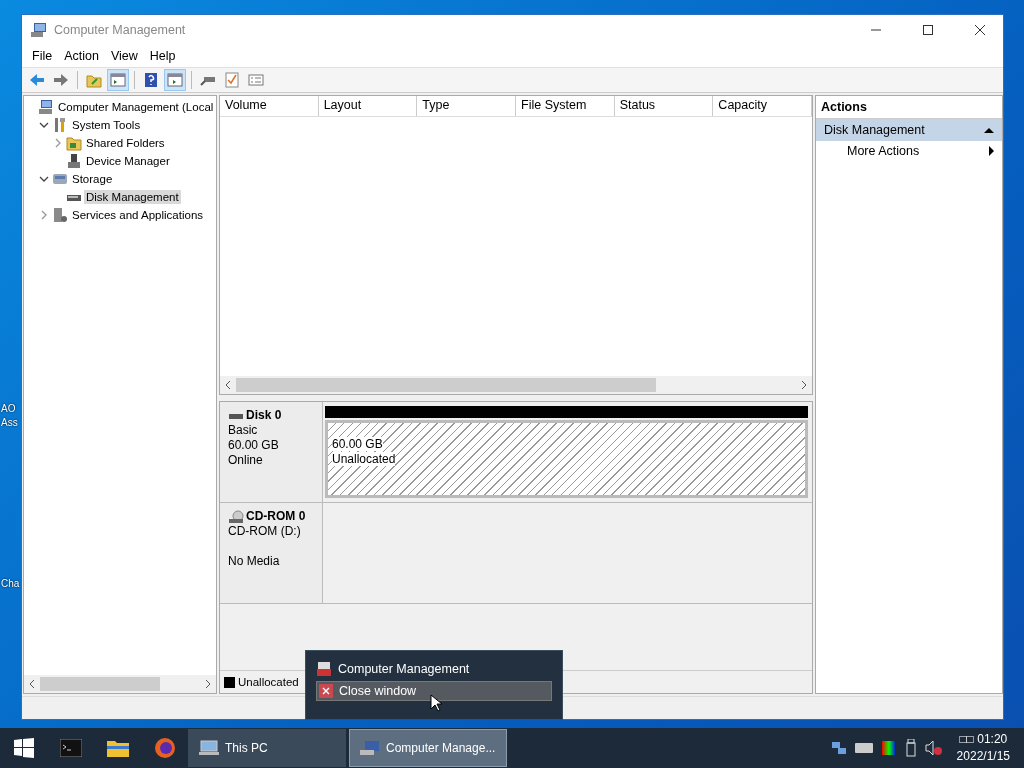 Image resolution: width=1024 pixels, height=768 pixels. What do you see at coordinates (23, 748) in the screenshot?
I see `windows-logo-icon` at bounding box center [23, 748].